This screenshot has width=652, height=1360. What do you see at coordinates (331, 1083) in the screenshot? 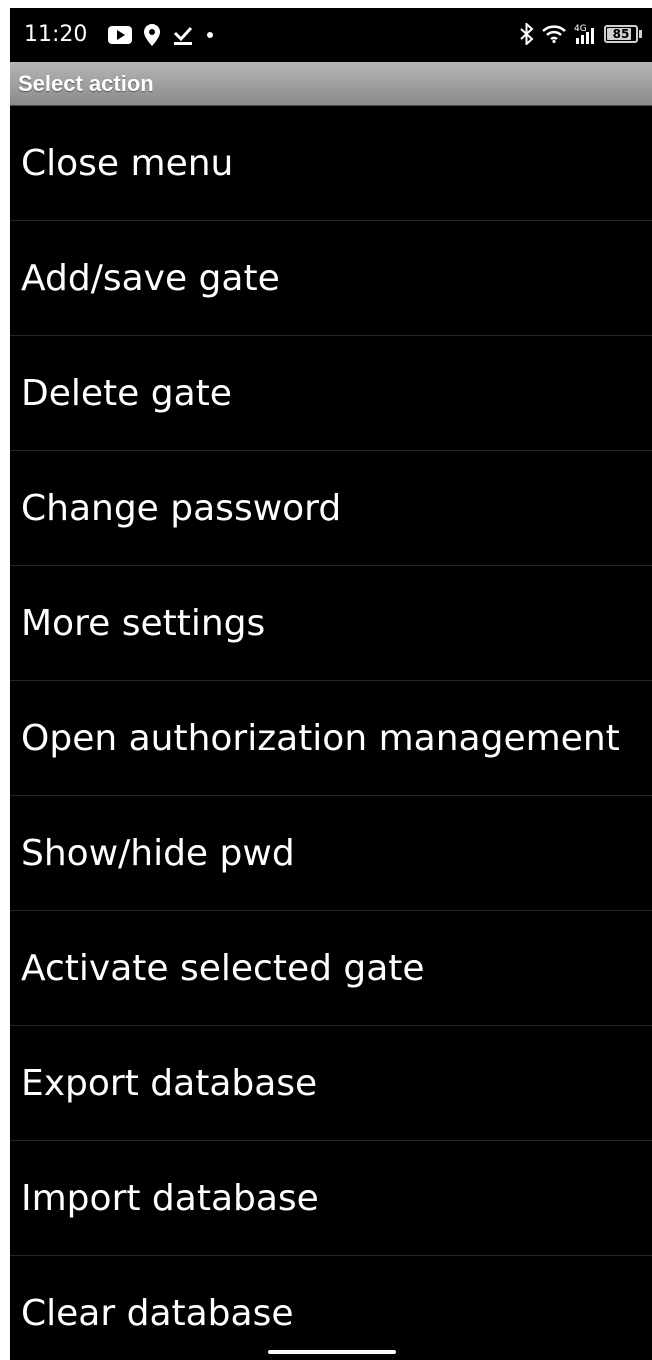
I see `menu-item-export-database: Export database` at bounding box center [331, 1083].